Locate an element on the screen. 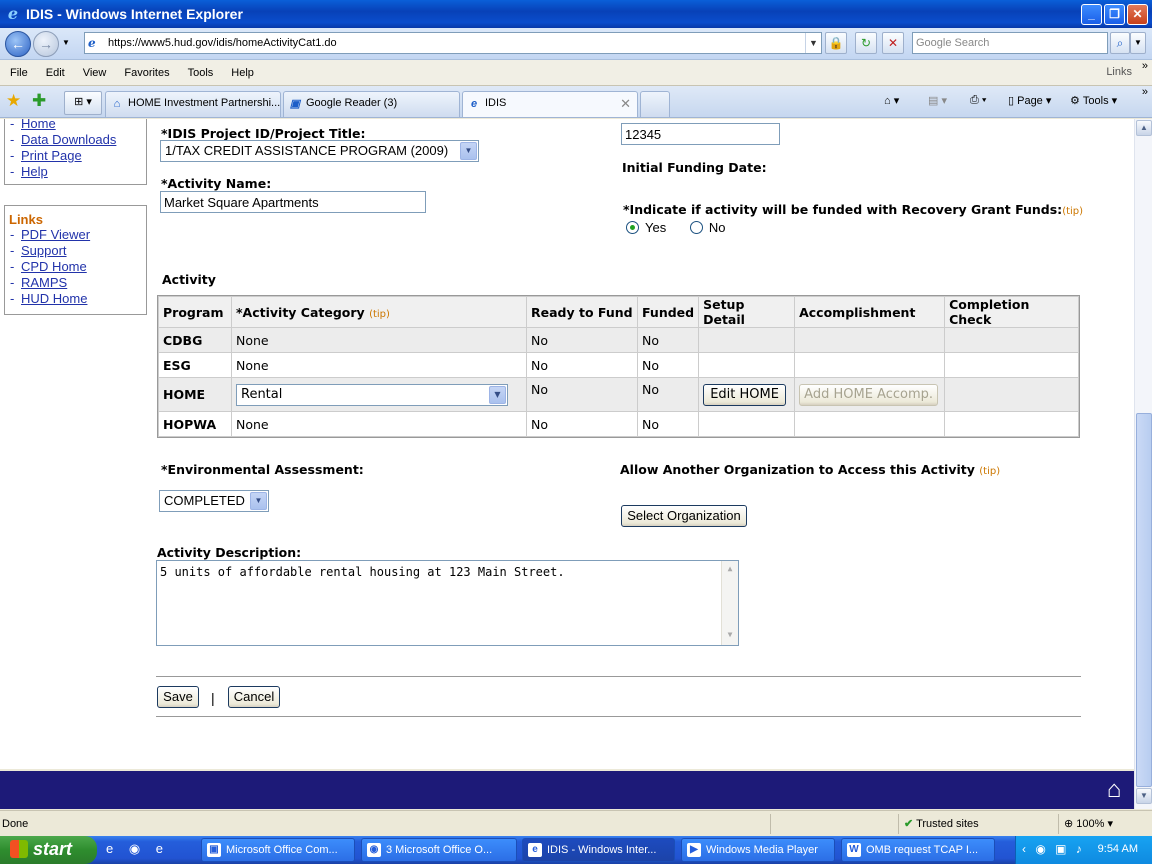  recent-pages-dropdown-icon: ▼ is located at coordinates (66, 42).